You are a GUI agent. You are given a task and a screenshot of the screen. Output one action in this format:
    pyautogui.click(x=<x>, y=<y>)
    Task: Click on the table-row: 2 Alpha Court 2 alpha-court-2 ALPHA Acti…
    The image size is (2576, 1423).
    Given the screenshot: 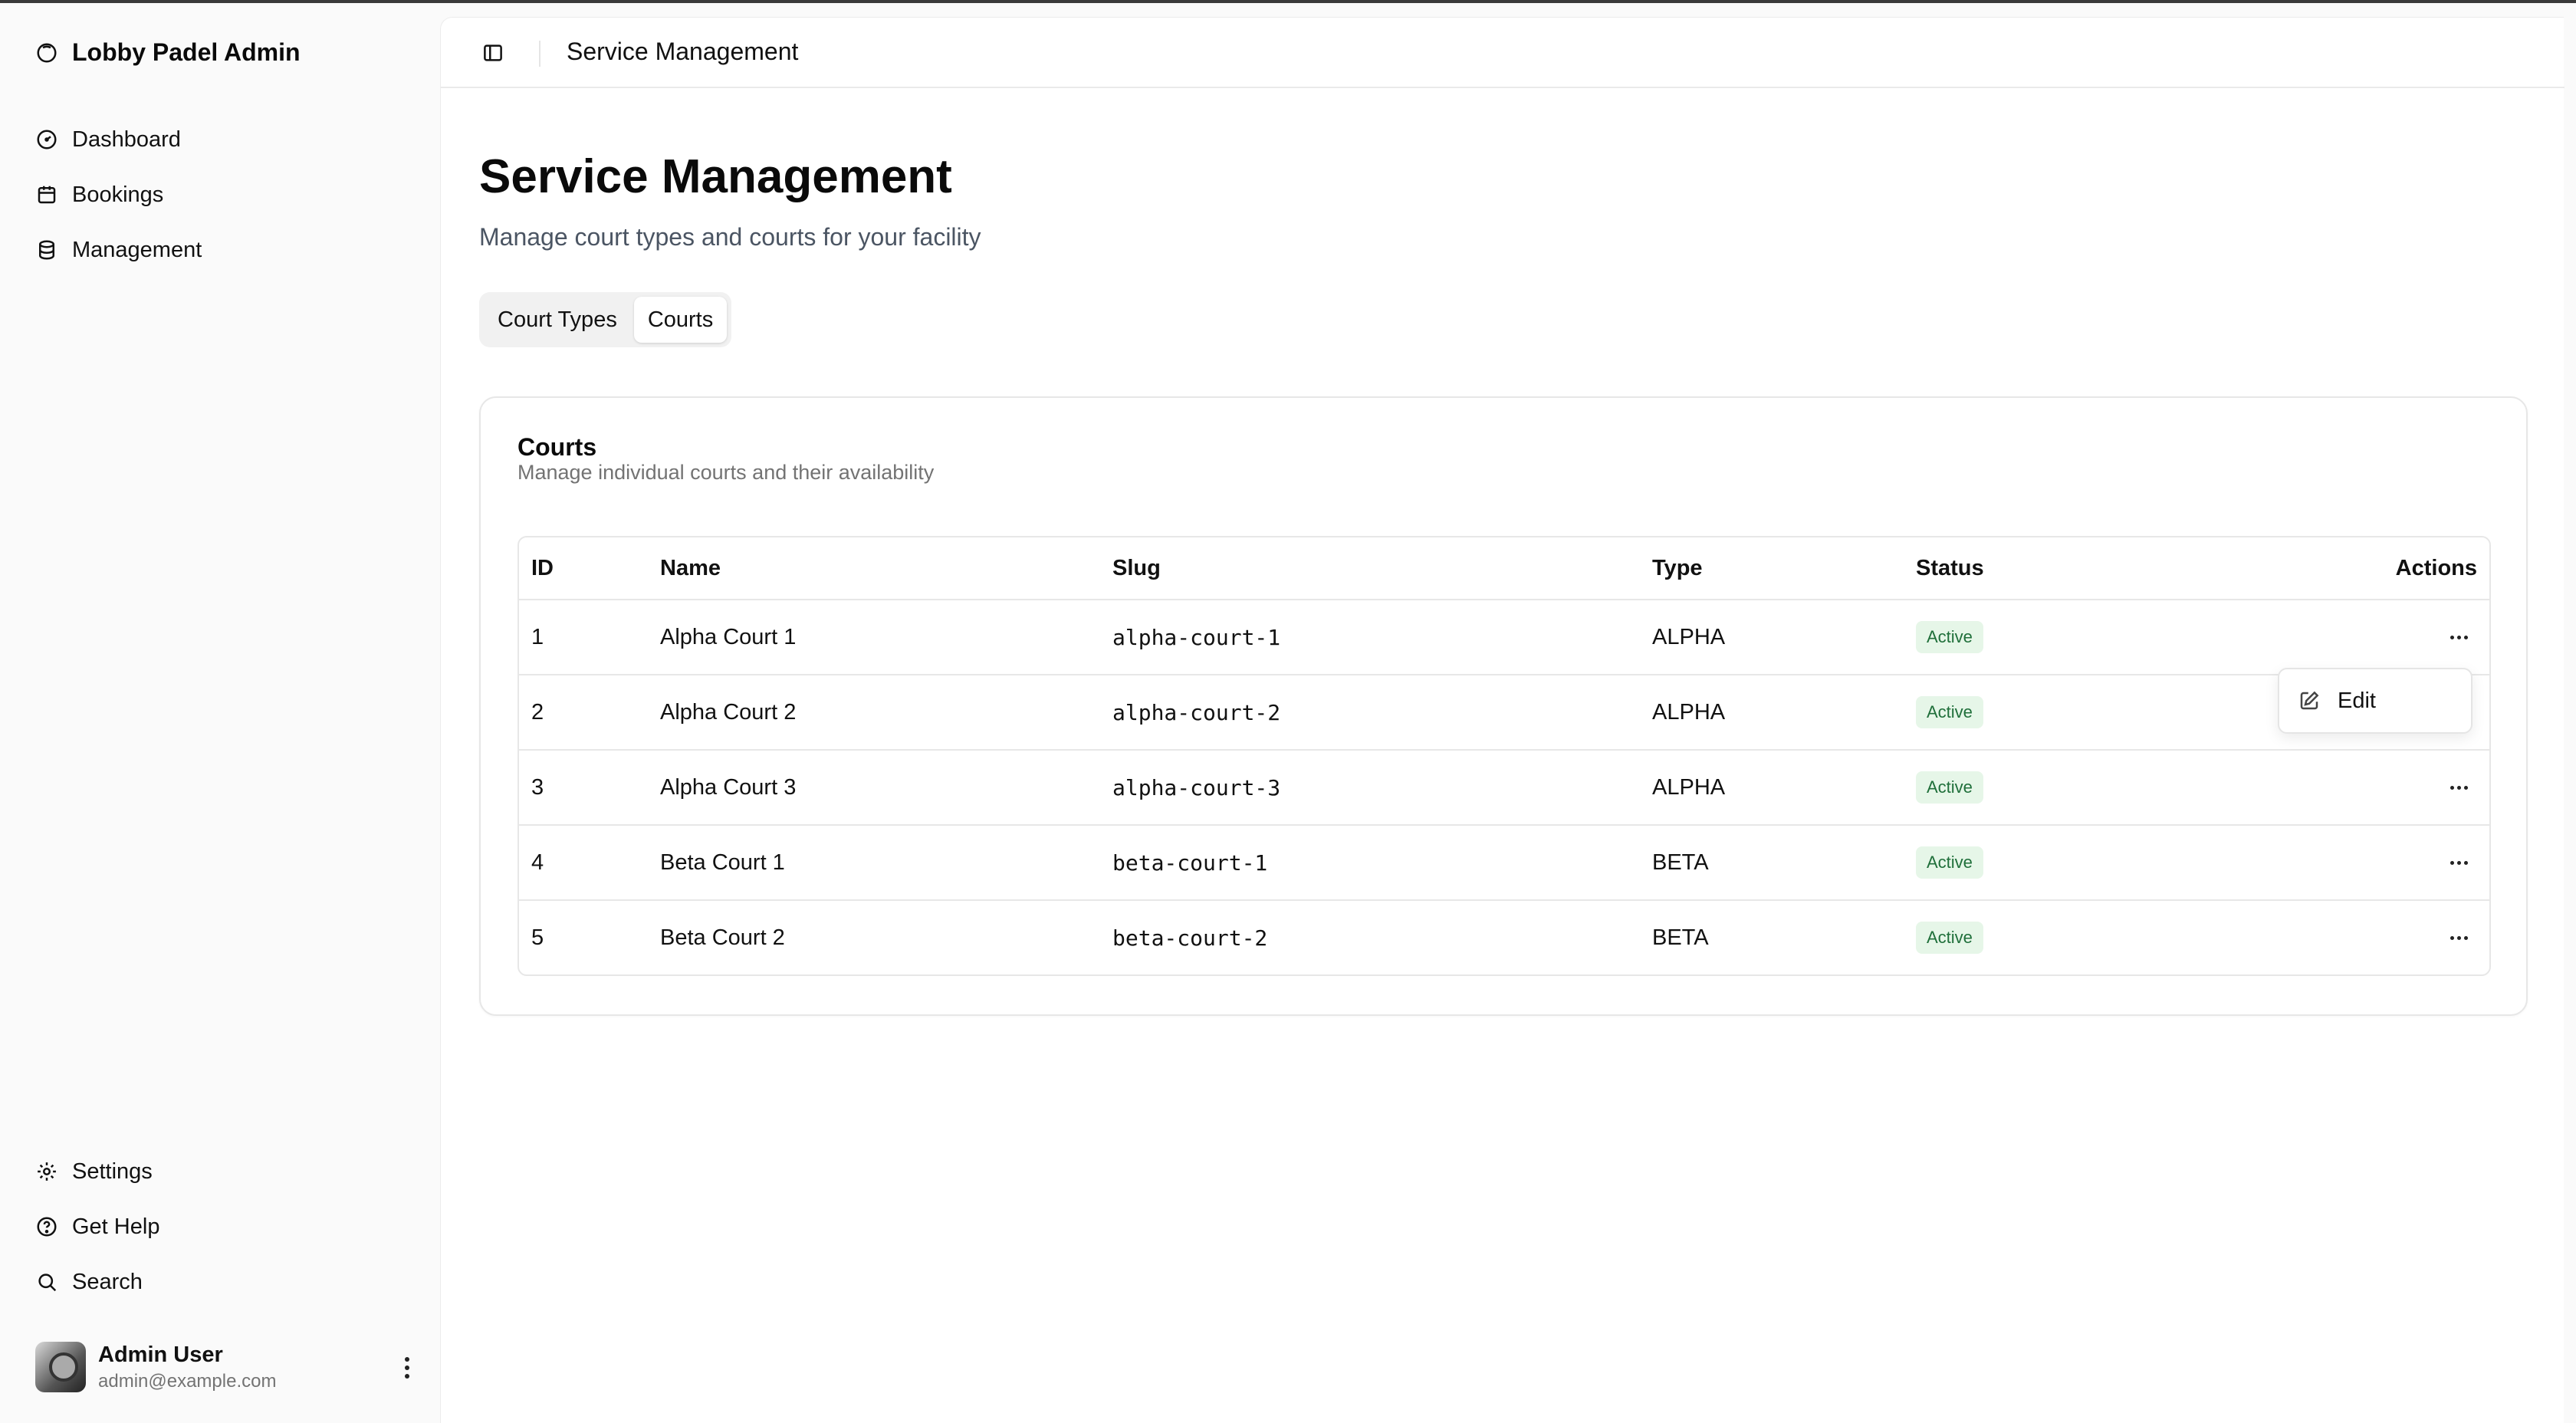 What is the action you would take?
    pyautogui.click(x=1504, y=711)
    